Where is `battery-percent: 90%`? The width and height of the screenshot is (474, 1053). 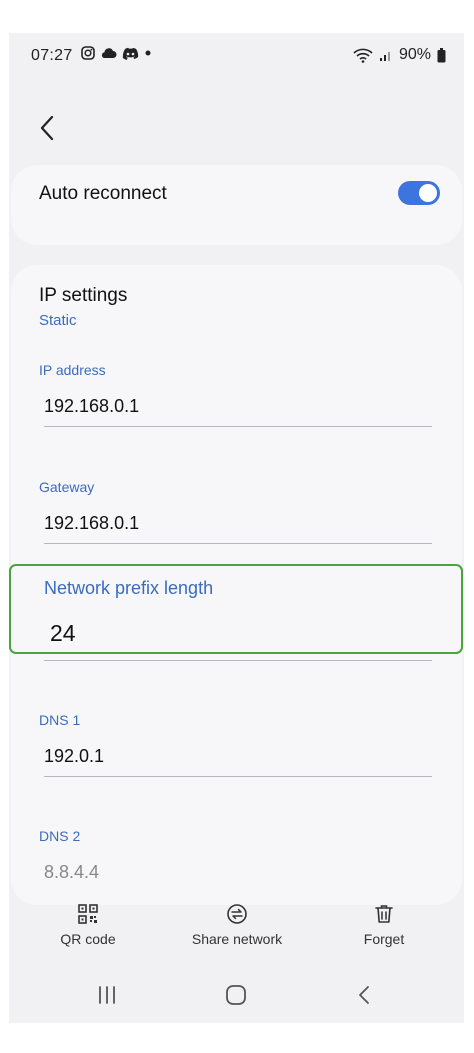 battery-percent: 90% is located at coordinates (414, 54).